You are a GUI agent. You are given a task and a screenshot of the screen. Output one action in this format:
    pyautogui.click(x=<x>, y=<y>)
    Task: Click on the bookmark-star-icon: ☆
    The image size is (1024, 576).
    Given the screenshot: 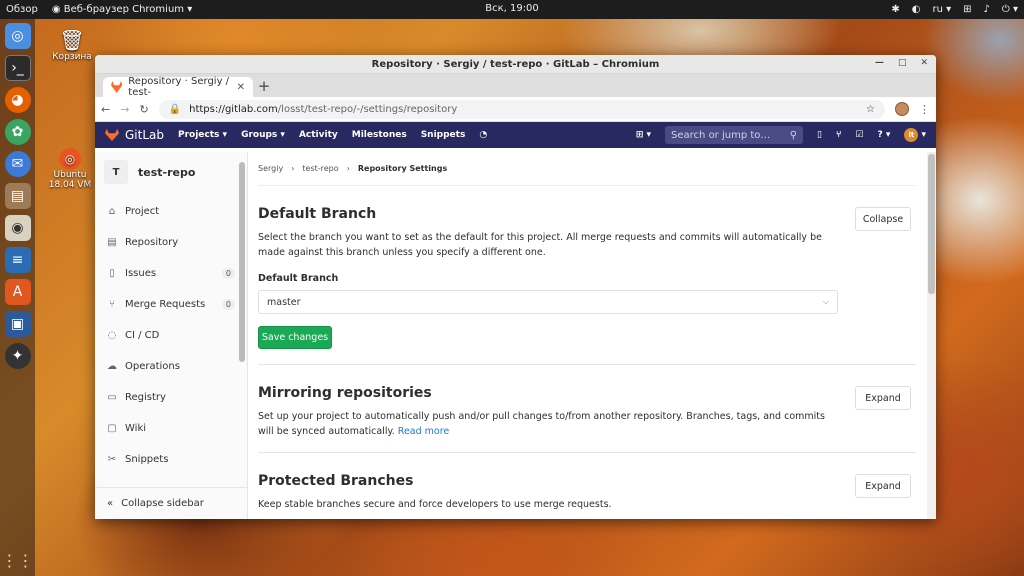 What is the action you would take?
    pyautogui.click(x=870, y=109)
    